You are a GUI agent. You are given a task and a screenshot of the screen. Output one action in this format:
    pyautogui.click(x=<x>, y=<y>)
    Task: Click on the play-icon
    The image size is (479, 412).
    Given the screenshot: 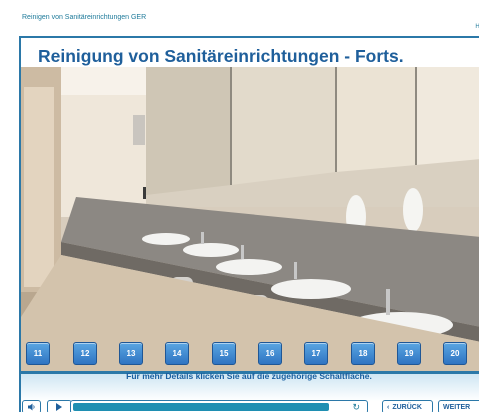 What is the action you would take?
    pyautogui.click(x=59, y=407)
    